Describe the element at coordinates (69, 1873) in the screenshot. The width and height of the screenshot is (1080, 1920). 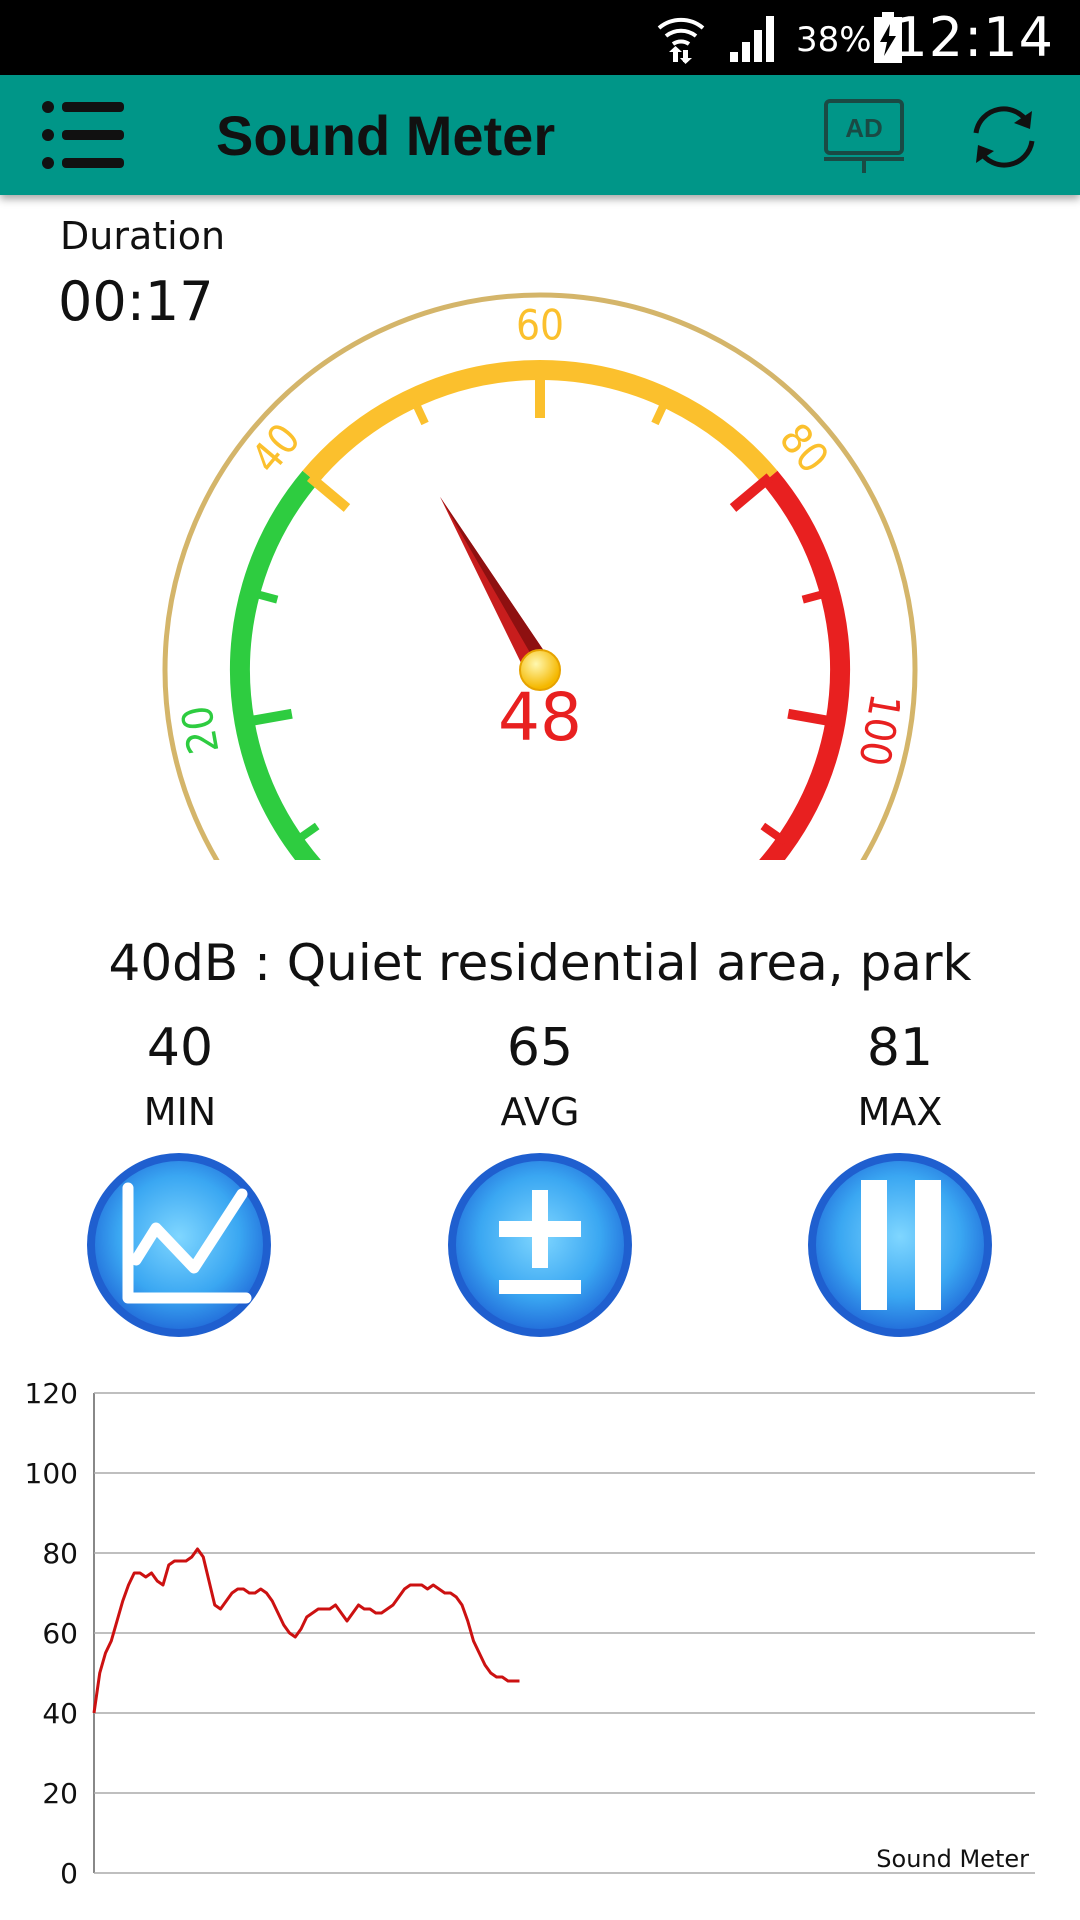
I see `y-tick-label: 0` at that location.